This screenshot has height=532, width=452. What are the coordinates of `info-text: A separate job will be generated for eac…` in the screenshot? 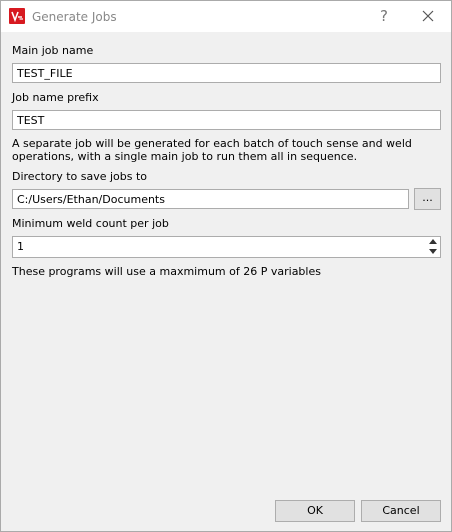 It's located at (212, 150).